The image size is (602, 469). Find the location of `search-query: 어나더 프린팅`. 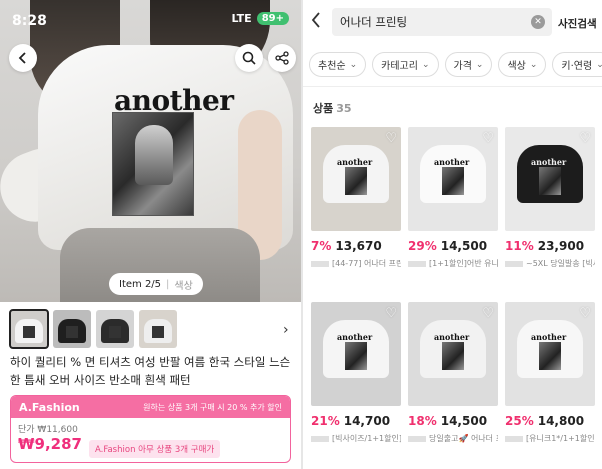

search-query: 어나더 프린팅 is located at coordinates (374, 22).